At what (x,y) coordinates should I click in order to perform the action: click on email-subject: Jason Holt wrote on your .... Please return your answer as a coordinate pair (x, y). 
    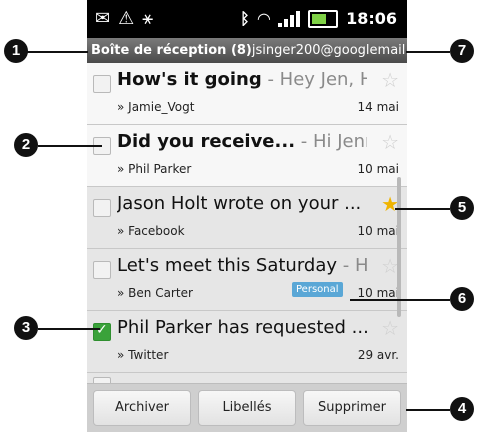
    Looking at the image, I should click on (239, 203).